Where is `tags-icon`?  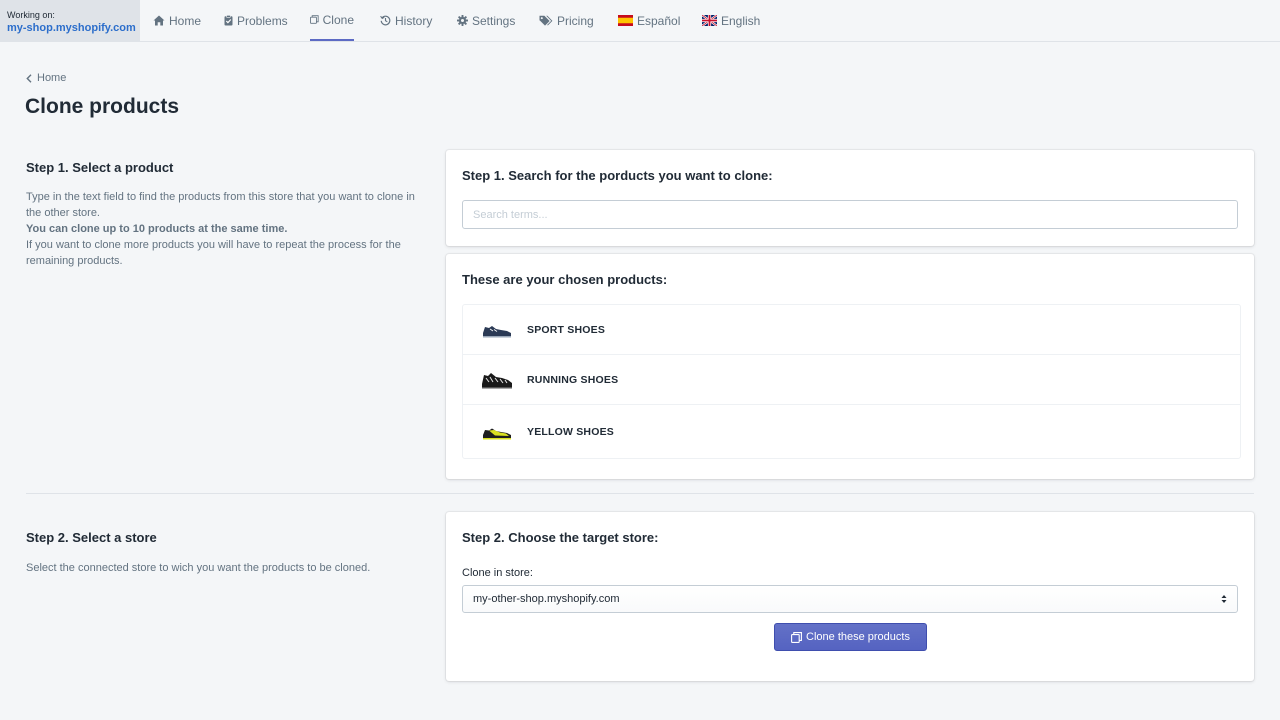 tags-icon is located at coordinates (546, 20).